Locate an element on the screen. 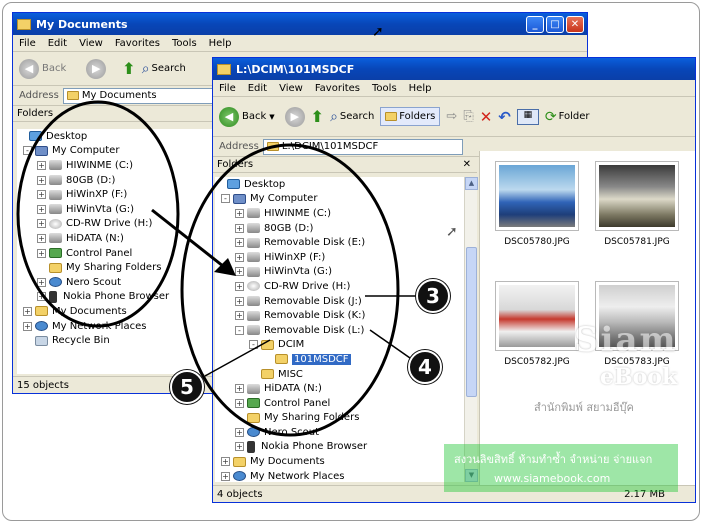 The image size is (702, 523). views-icon: ▦ is located at coordinates (527, 116).